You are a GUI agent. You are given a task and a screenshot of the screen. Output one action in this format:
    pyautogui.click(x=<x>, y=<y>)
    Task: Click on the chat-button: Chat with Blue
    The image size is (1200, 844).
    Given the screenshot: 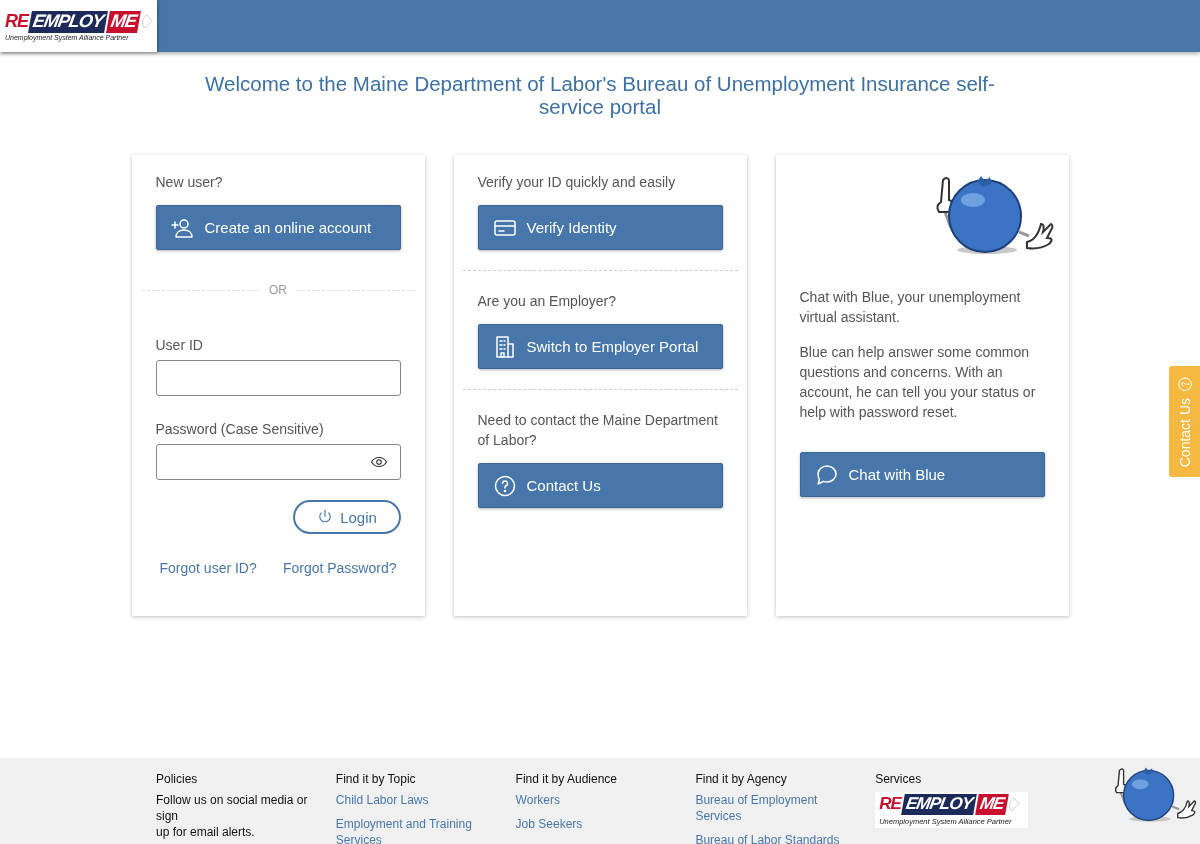 What is the action you would take?
    pyautogui.click(x=922, y=475)
    